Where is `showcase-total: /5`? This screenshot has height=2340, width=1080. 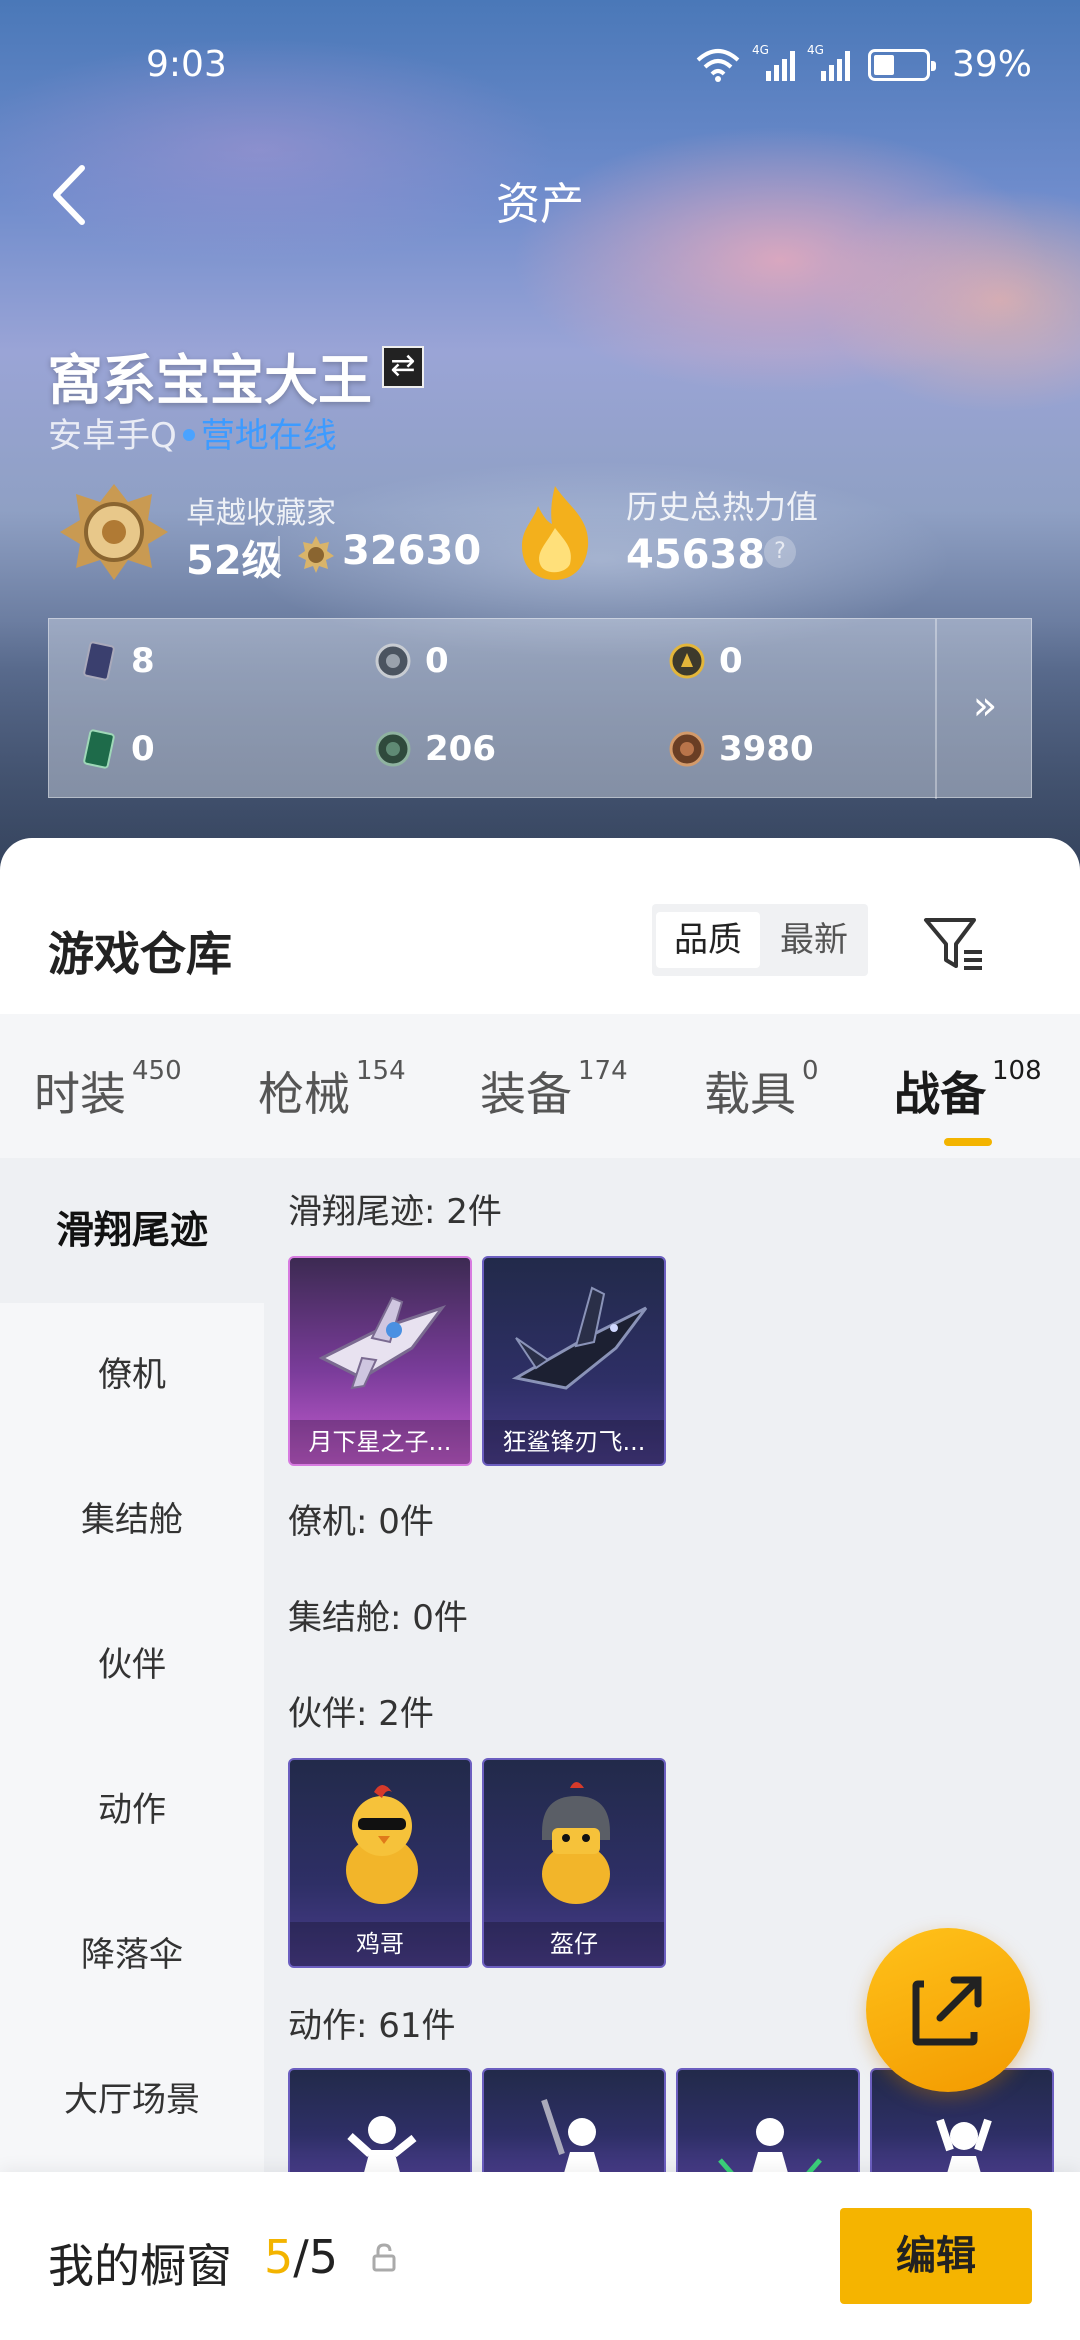 showcase-total: /5 is located at coordinates (316, 2257).